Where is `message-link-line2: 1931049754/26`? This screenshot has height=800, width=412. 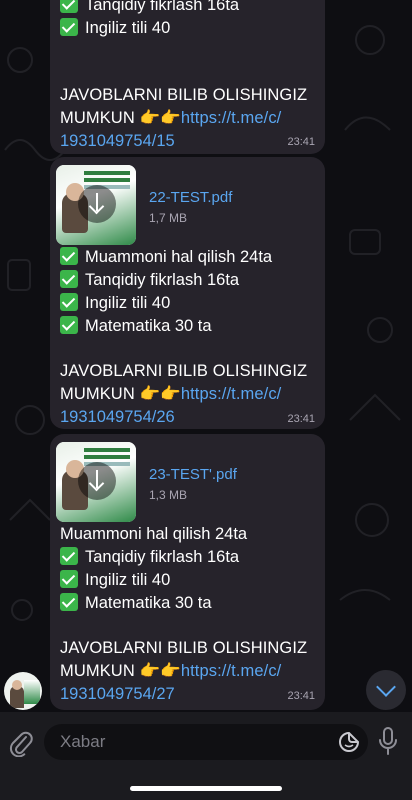 message-link-line2: 1931049754/26 is located at coordinates (117, 417).